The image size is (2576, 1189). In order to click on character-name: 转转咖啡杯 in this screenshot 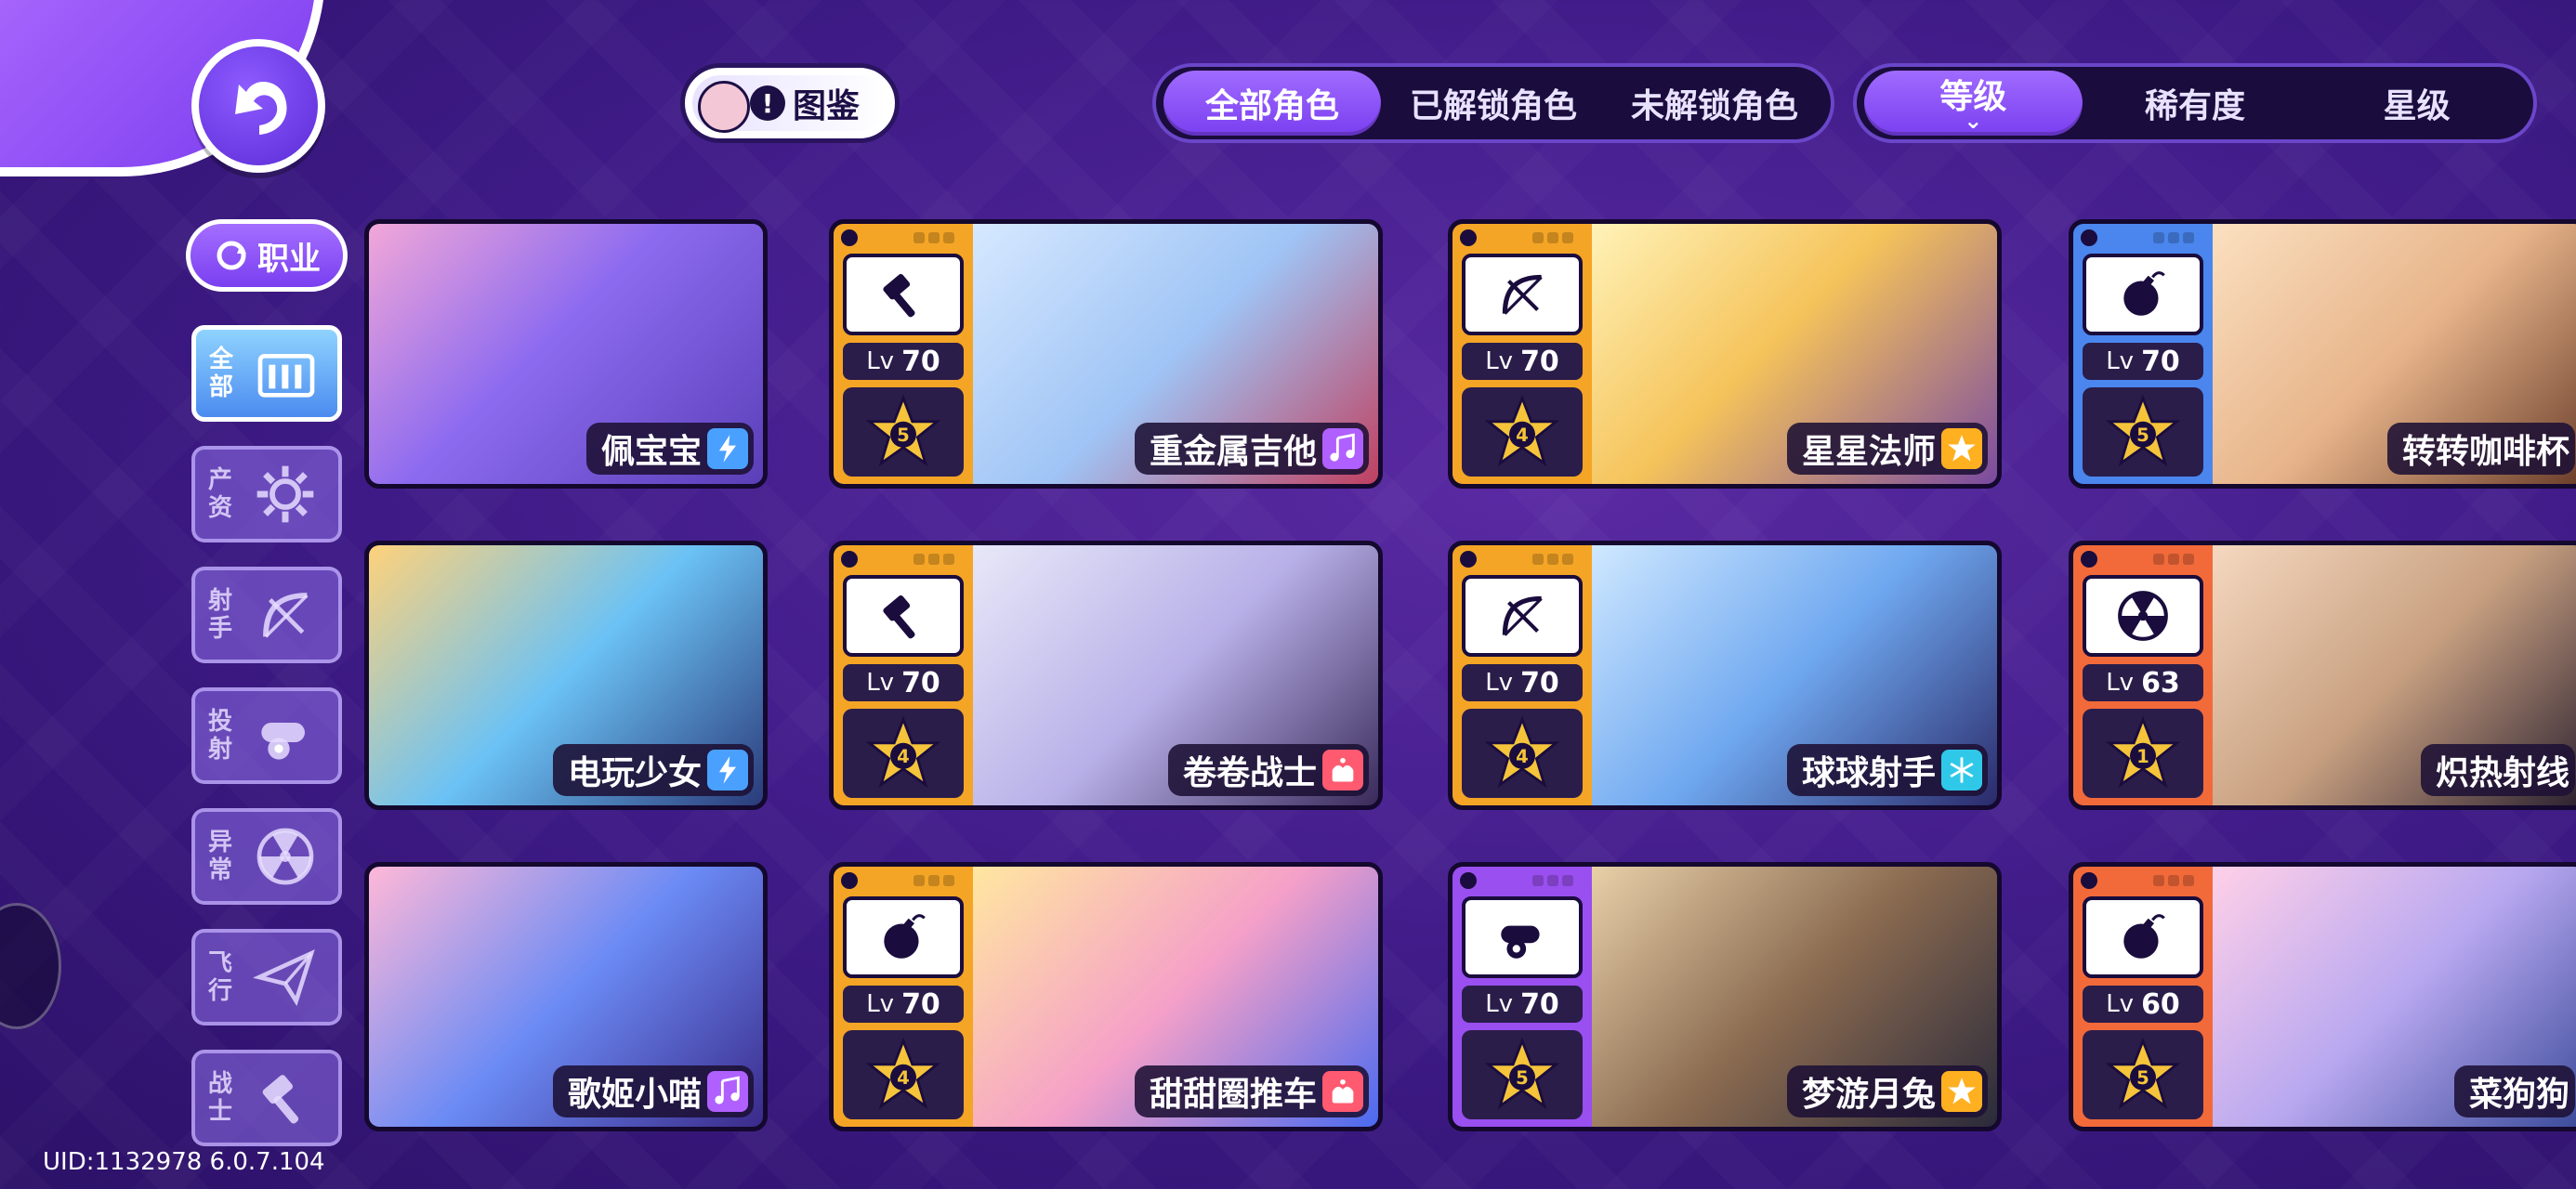, I will do `click(2485, 452)`.